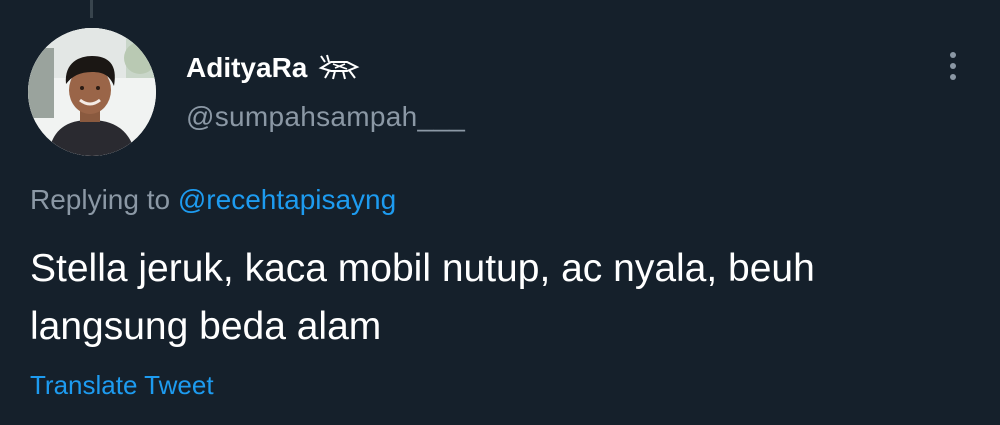 The width and height of the screenshot is (1000, 425). I want to click on thread-connector-line, so click(91, 9).